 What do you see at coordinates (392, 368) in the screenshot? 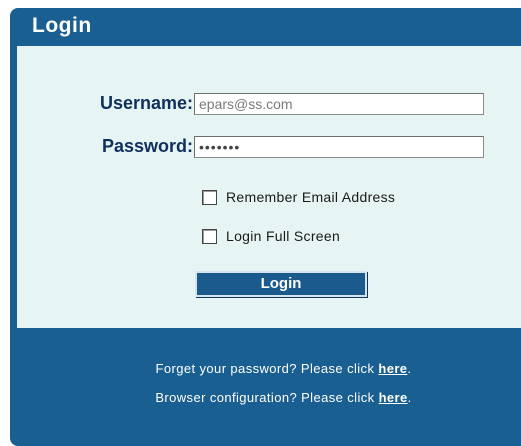
I see `forgot-password-link: here` at bounding box center [392, 368].